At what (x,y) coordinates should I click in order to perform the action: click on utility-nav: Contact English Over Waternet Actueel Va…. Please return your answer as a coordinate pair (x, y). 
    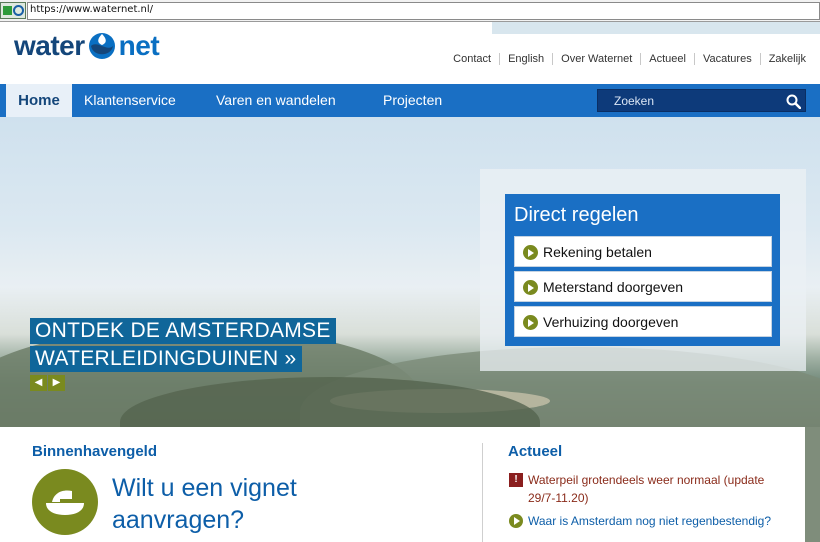
    Looking at the image, I should click on (625, 59).